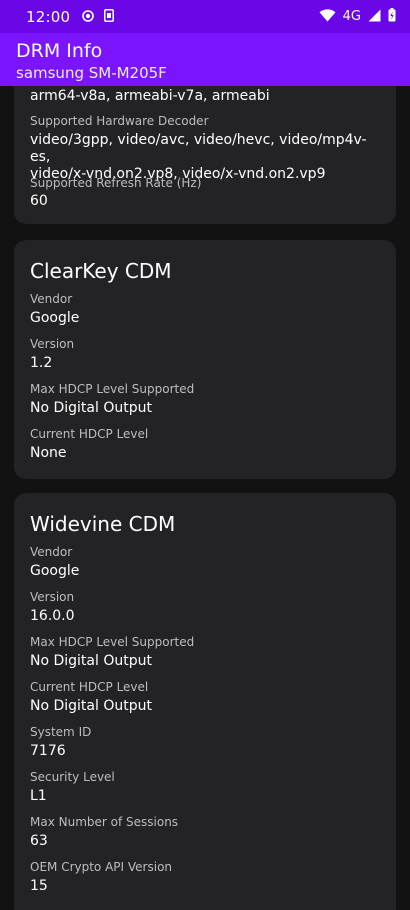 The image size is (410, 910). I want to click on app-title: DRM Info, so click(59, 51).